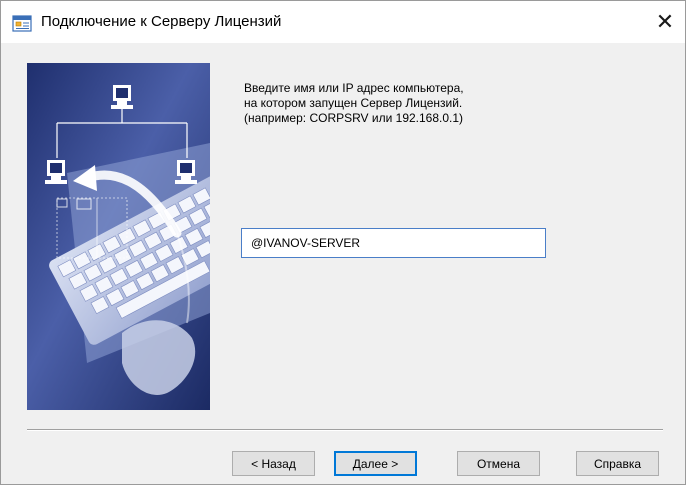  I want to click on window-title: Подключение к Серверу Лицензий, so click(161, 21).